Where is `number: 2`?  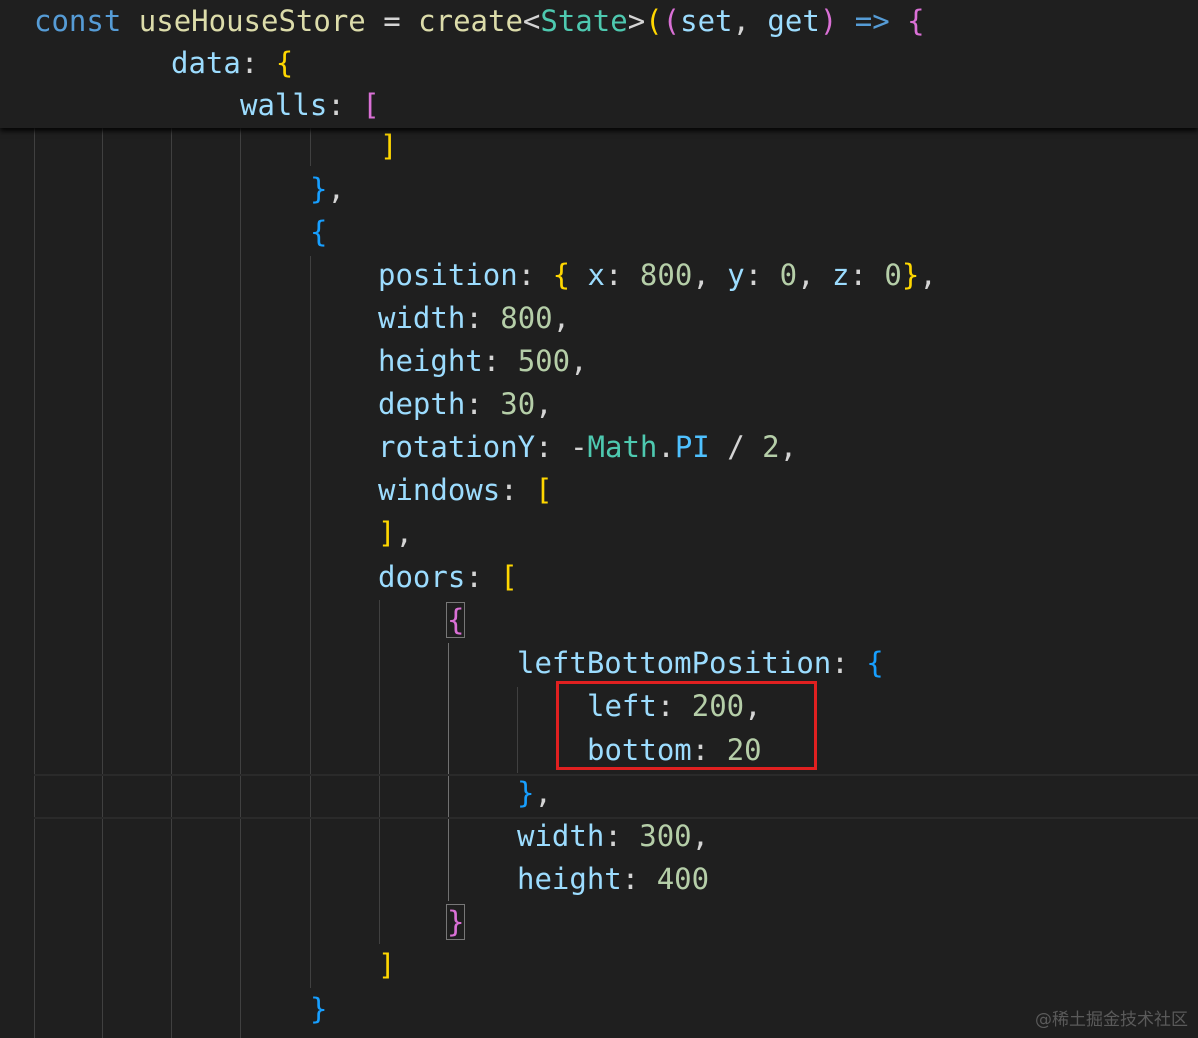 number: 2 is located at coordinates (771, 447).